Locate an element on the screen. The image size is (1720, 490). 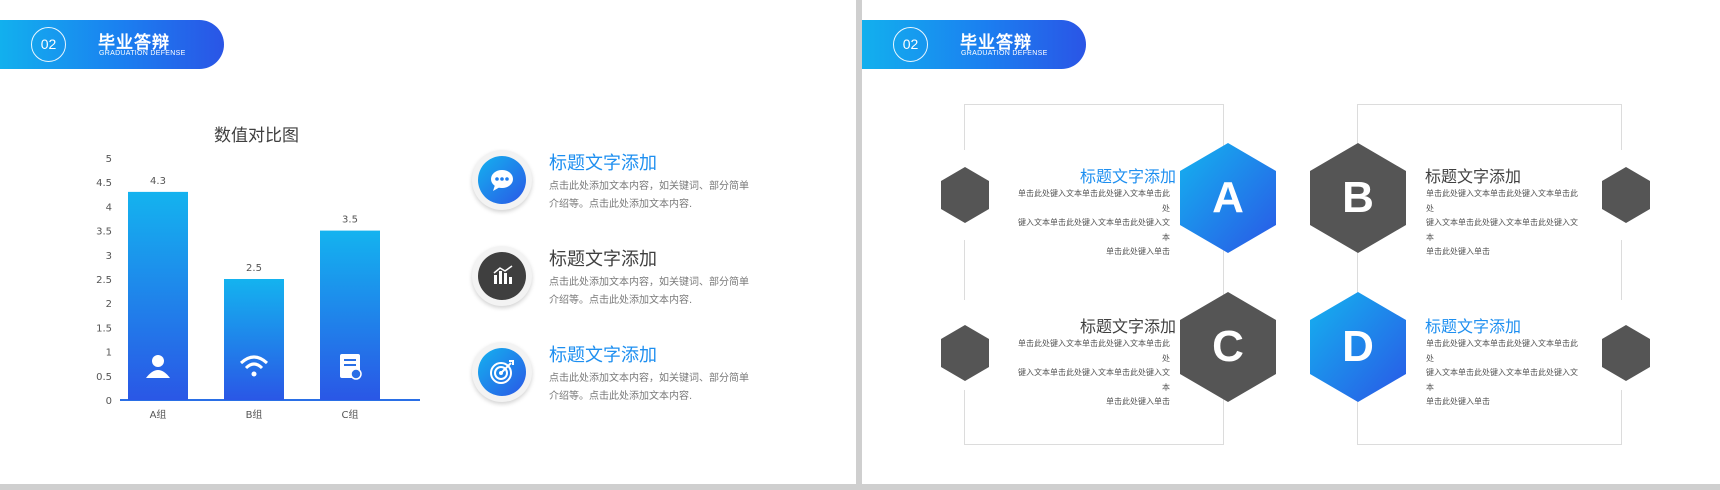
letter-b: B is located at coordinates (1358, 197).